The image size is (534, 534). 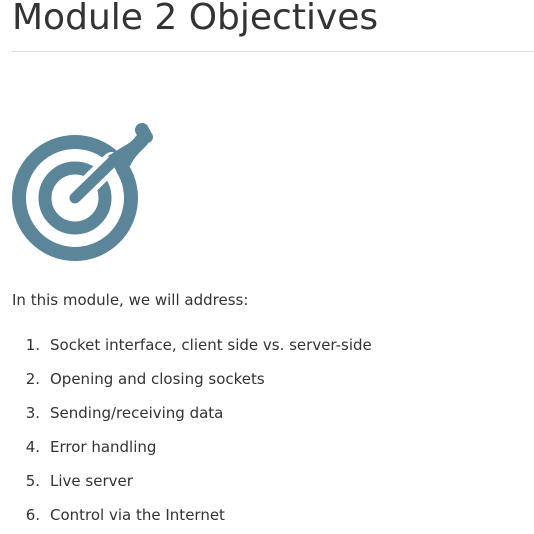 What do you see at coordinates (137, 413) in the screenshot?
I see `objective-text: Sending/receiving data` at bounding box center [137, 413].